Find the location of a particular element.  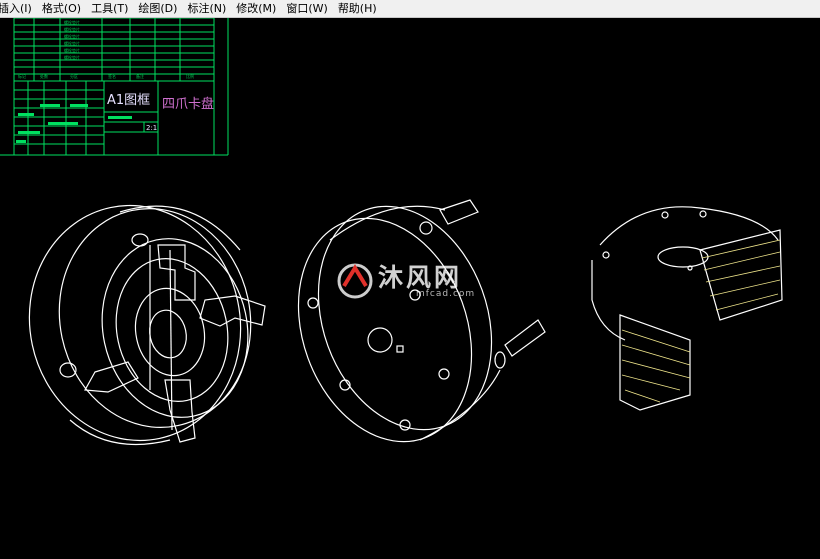

watermark-url: mfcad.com is located at coordinates (446, 294).